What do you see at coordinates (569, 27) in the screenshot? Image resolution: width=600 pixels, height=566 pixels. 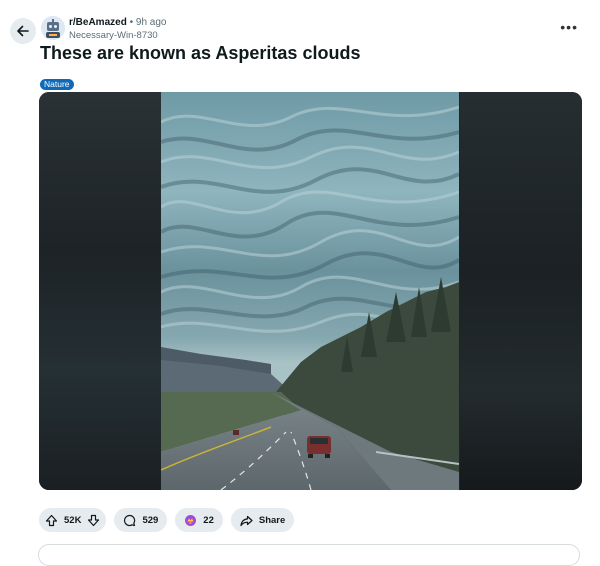 I see `more-options-button: •••` at bounding box center [569, 27].